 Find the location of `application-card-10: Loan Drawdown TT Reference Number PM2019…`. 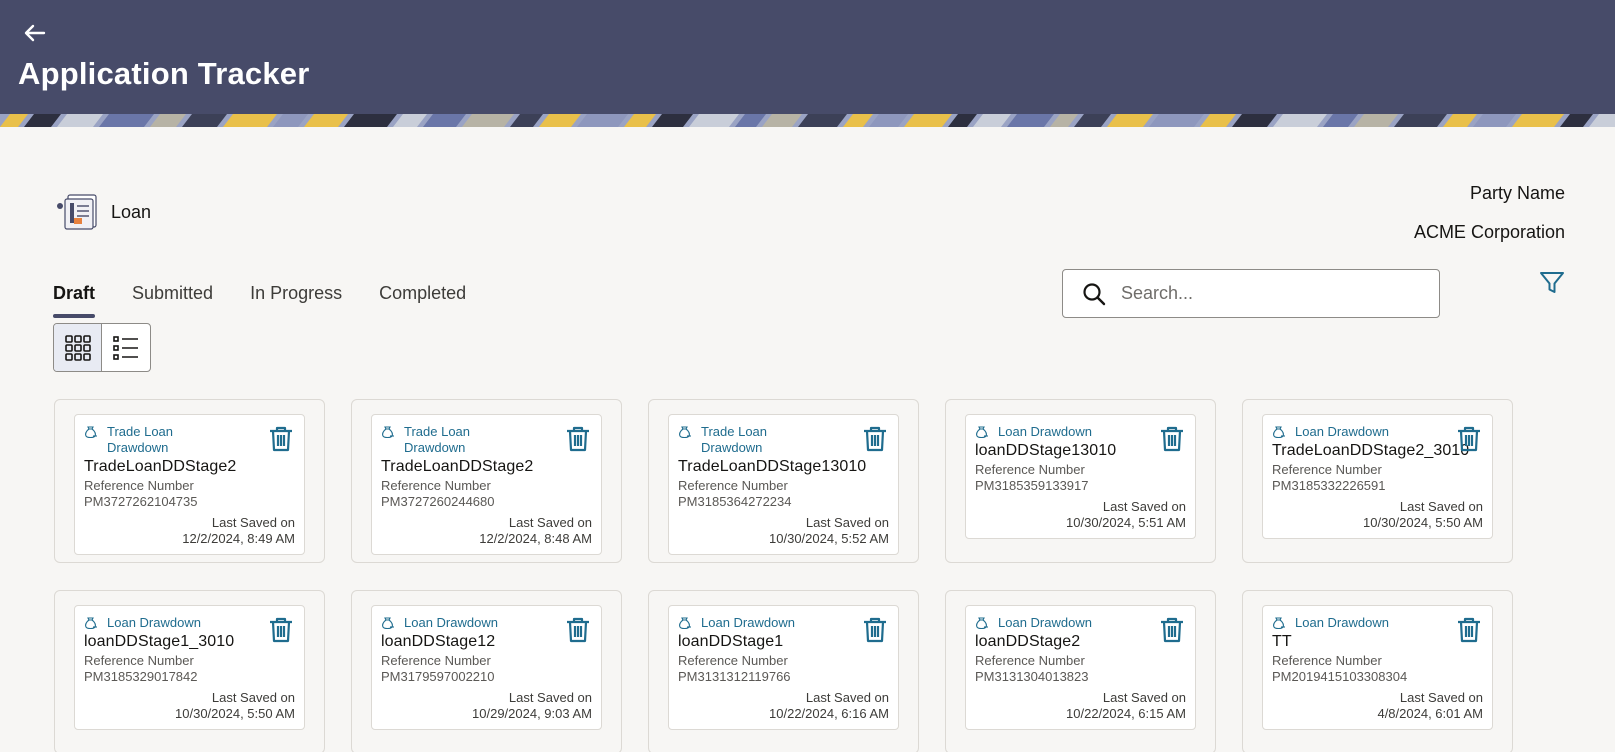

application-card-10: Loan Drawdown TT Reference Number PM2019… is located at coordinates (1377, 671).